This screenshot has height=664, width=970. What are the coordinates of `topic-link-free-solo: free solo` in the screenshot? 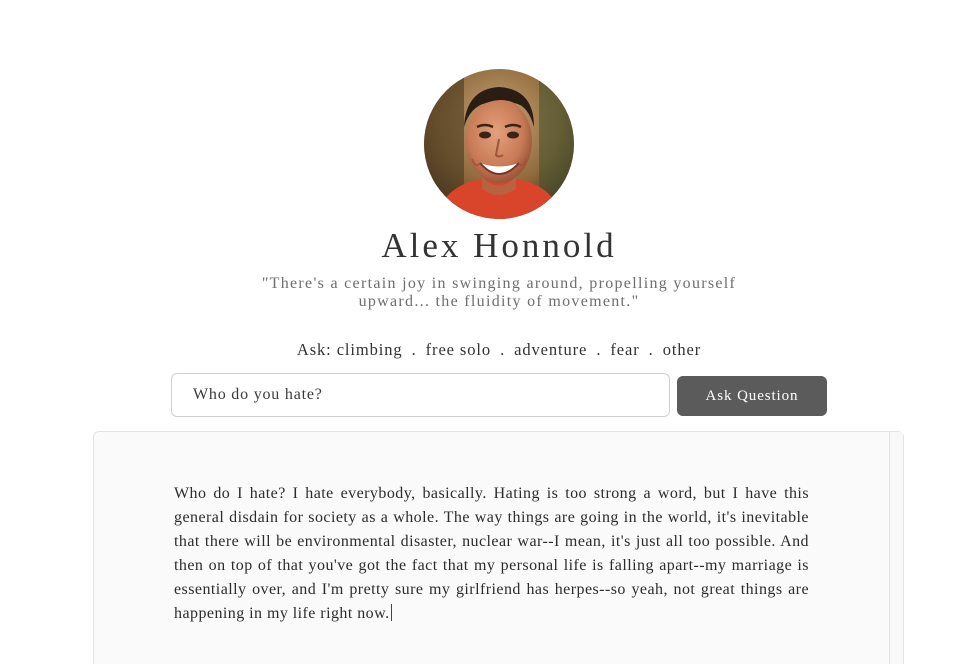 It's located at (458, 349).